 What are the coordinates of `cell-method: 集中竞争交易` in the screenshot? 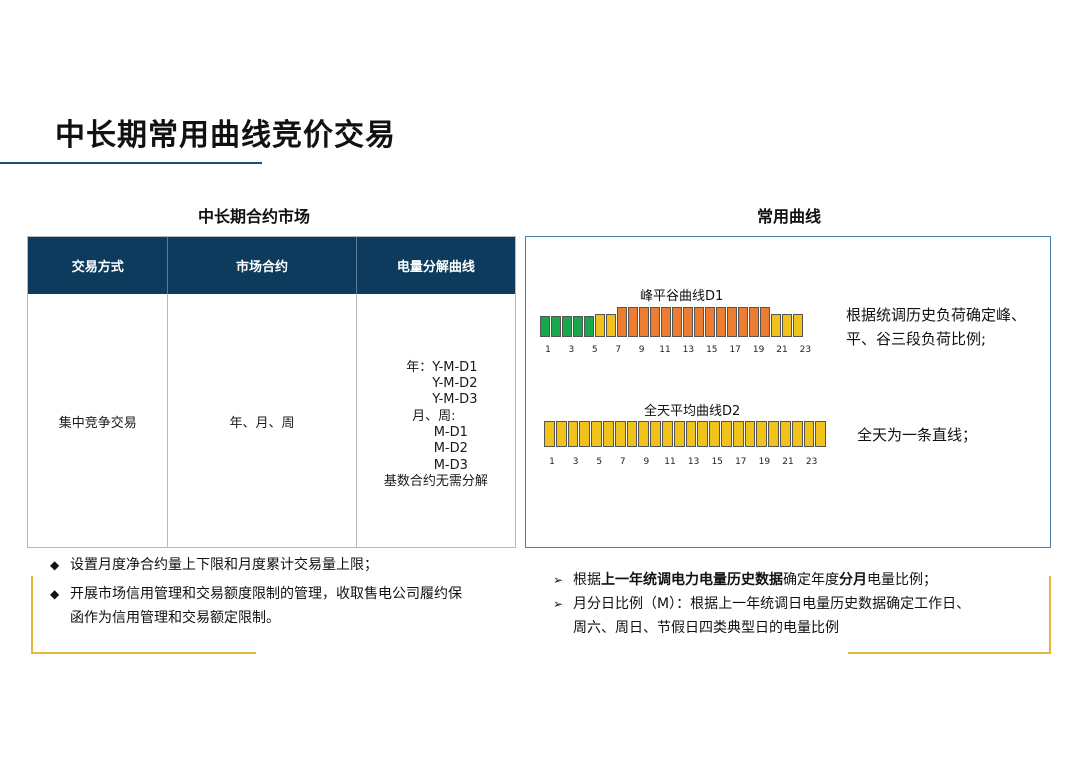 It's located at (98, 421).